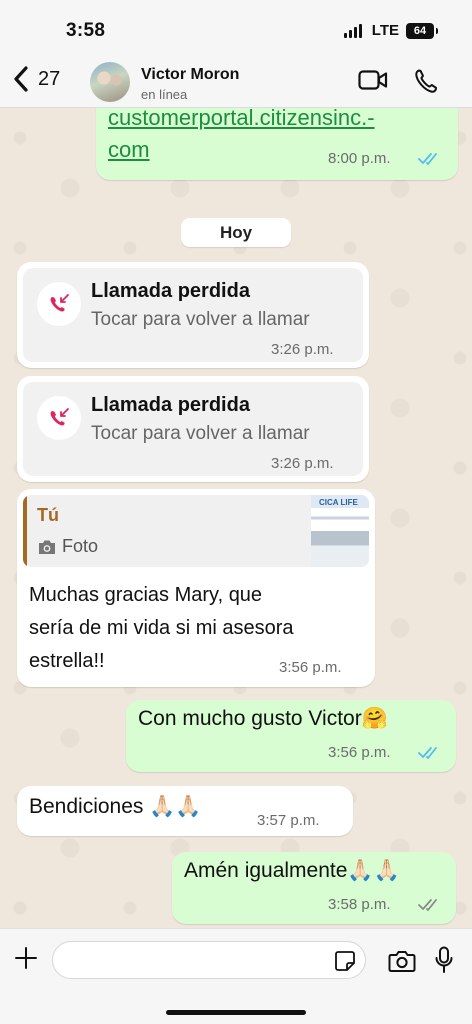 This screenshot has height=1024, width=472. I want to click on avatar, so click(110, 82).